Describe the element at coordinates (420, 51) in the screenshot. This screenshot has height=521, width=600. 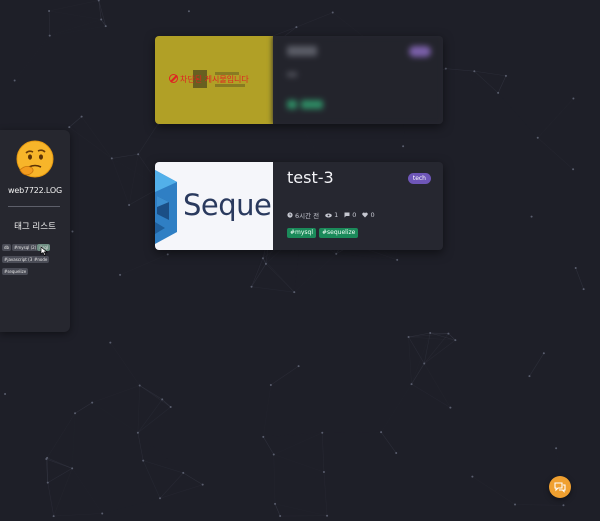
I see `blurred-category-badge` at that location.